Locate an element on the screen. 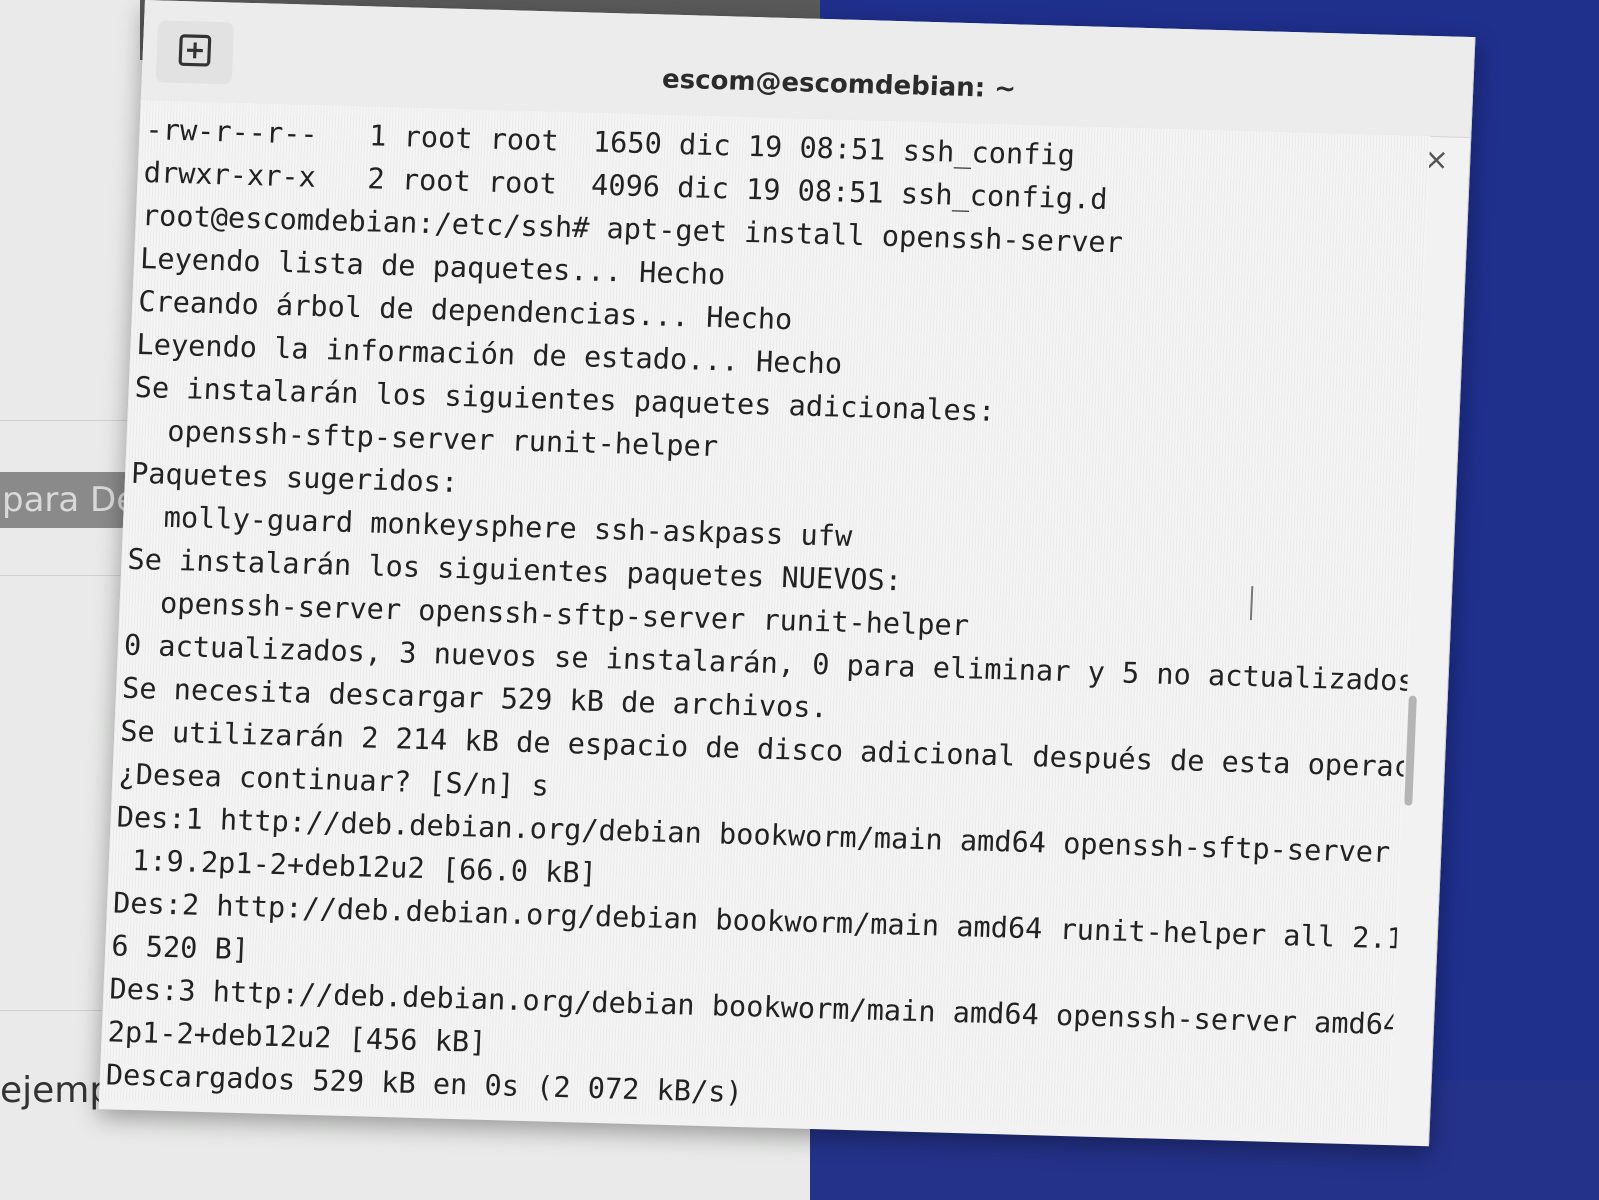 Image resolution: width=1599 pixels, height=1200 pixels. plus-box-icon is located at coordinates (195, 52).